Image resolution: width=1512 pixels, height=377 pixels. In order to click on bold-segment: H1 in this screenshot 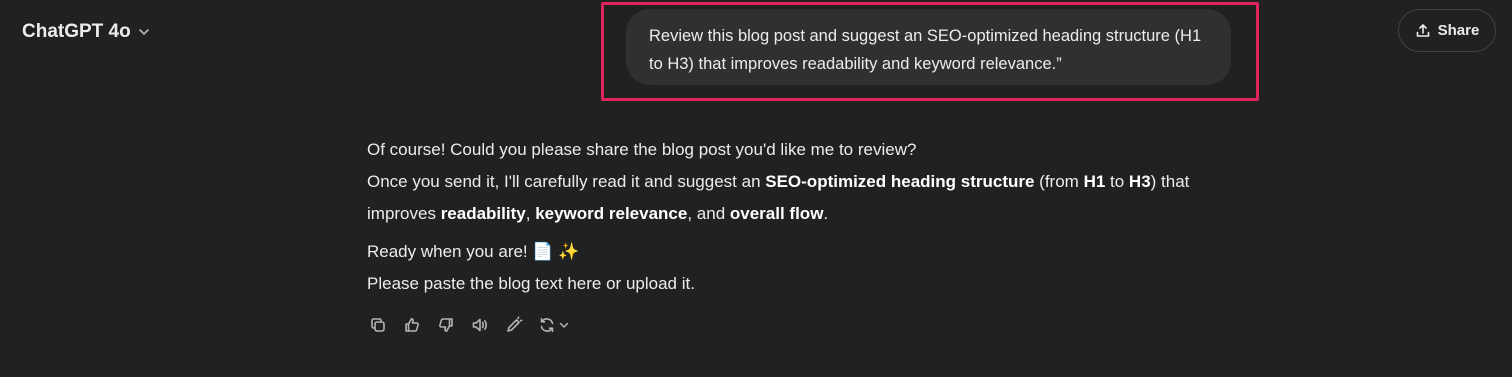, I will do `click(1094, 181)`.